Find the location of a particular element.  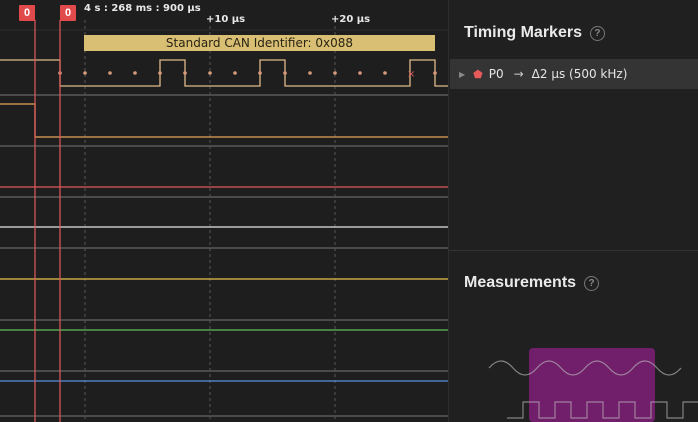

marker-color-icon: ⬟ is located at coordinates (478, 74).